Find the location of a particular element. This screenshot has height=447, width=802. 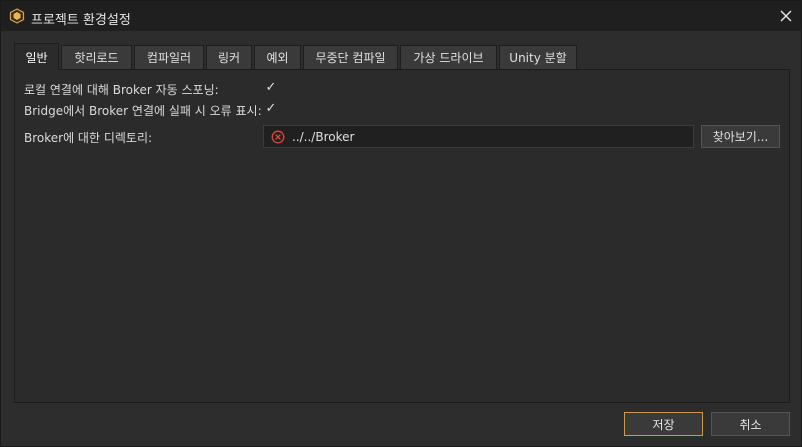

tab-exceptions: 예외 is located at coordinates (277, 57).